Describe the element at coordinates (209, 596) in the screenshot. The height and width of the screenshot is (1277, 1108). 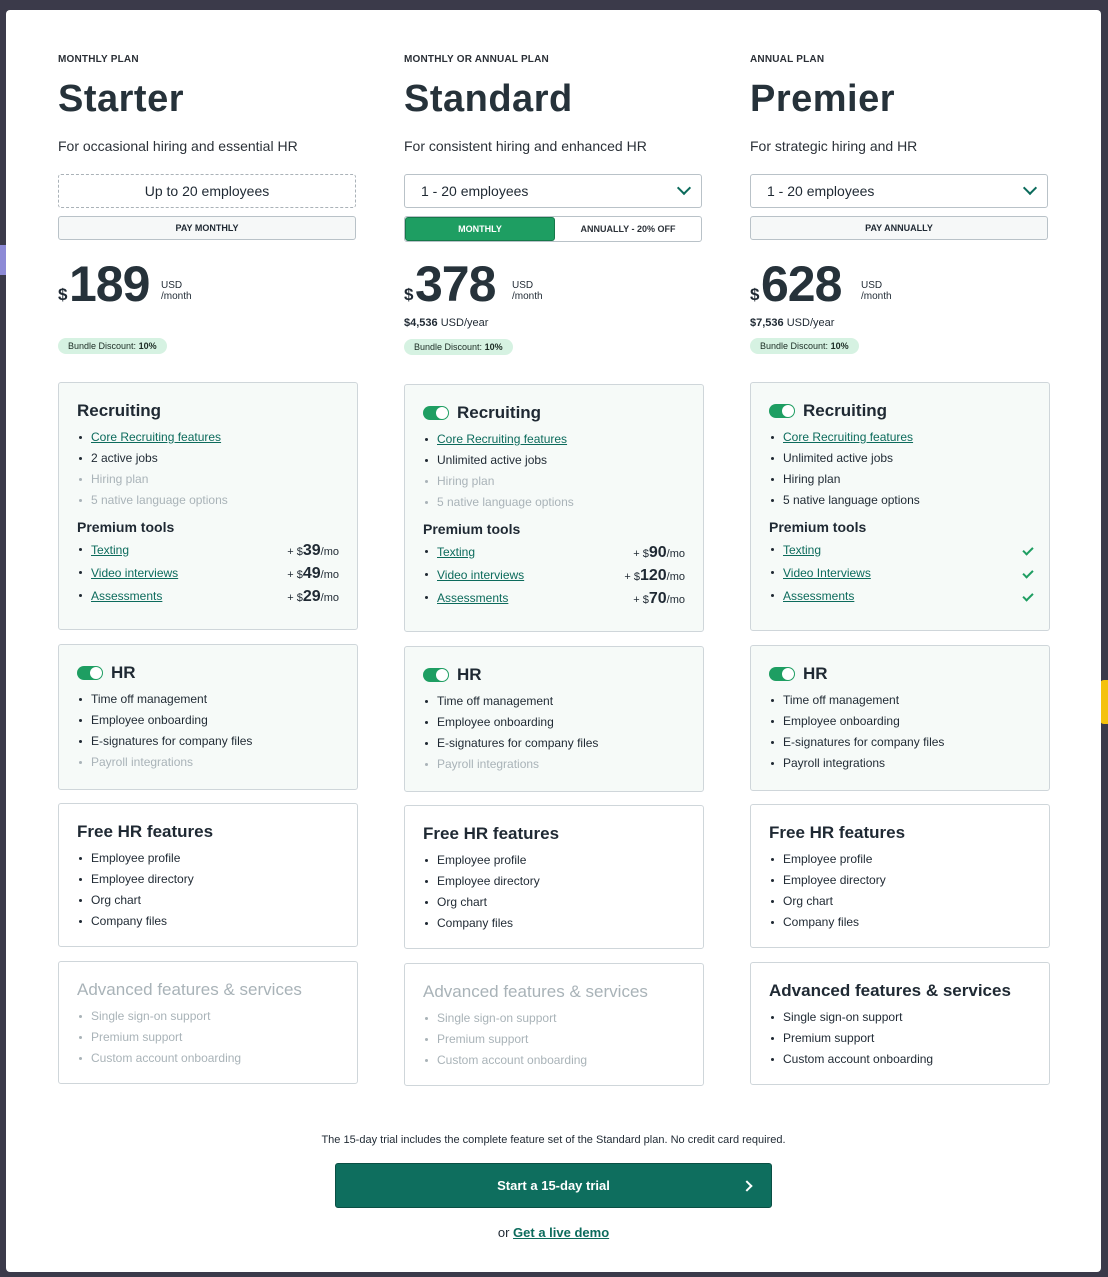
I see `premium-item: Assessments + $29/mo` at that location.